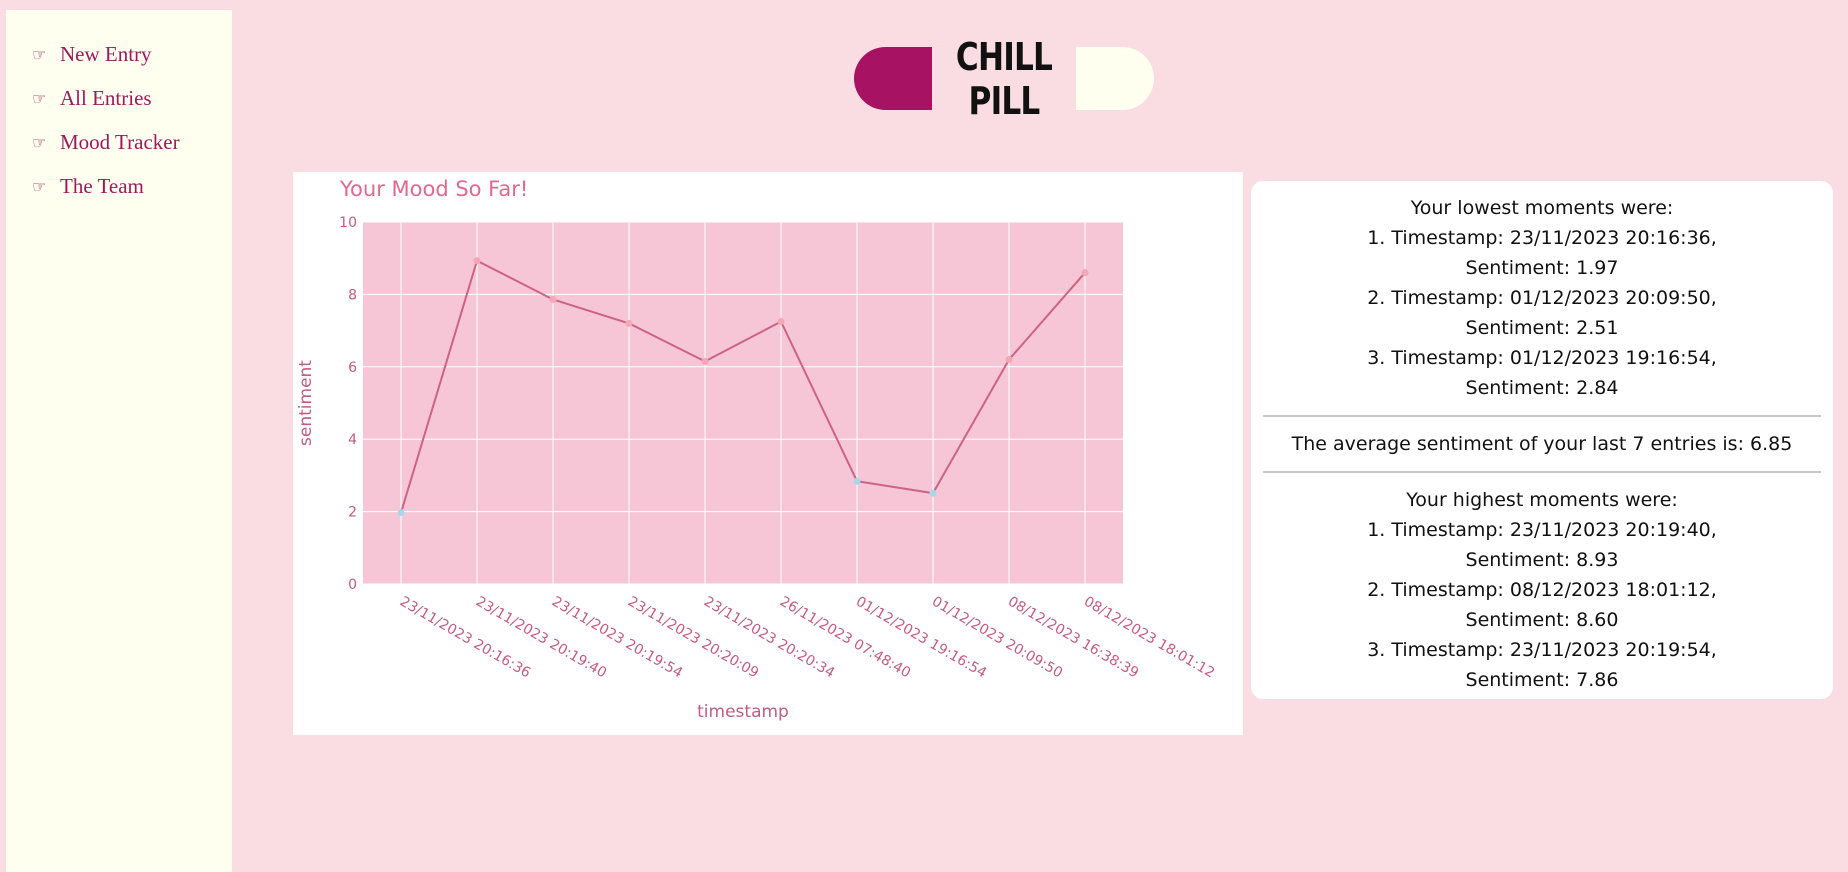  Describe the element at coordinates (1073, 638) in the screenshot. I see `x-tick-label: 08/12/2023 16:38:39` at that location.